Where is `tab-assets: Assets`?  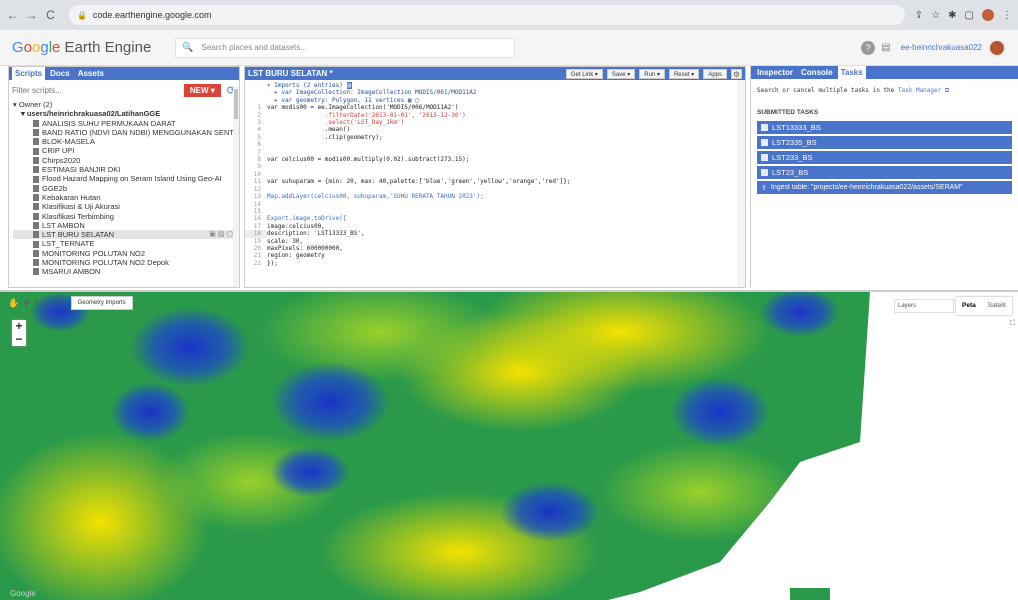
tab-assets: Assets is located at coordinates (91, 73).